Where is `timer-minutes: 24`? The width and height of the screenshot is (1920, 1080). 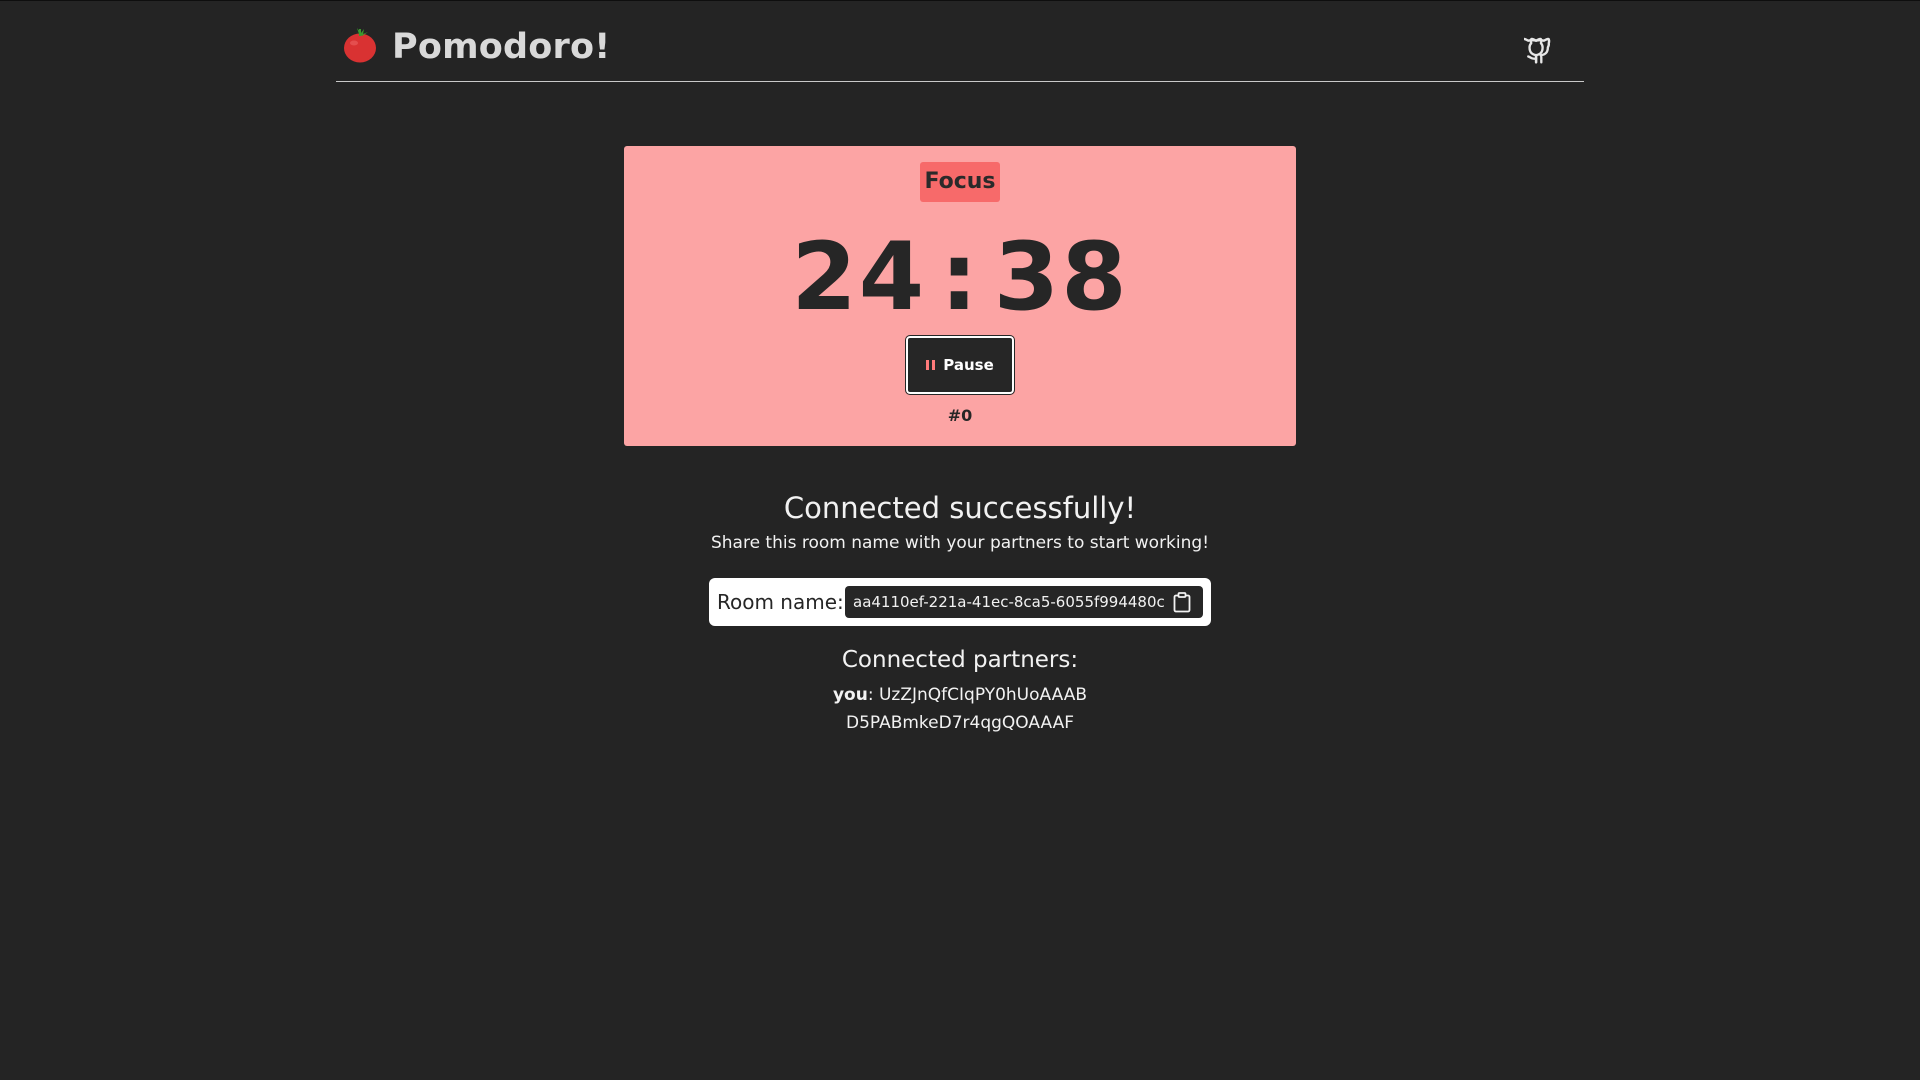 timer-minutes: 24 is located at coordinates (859, 277).